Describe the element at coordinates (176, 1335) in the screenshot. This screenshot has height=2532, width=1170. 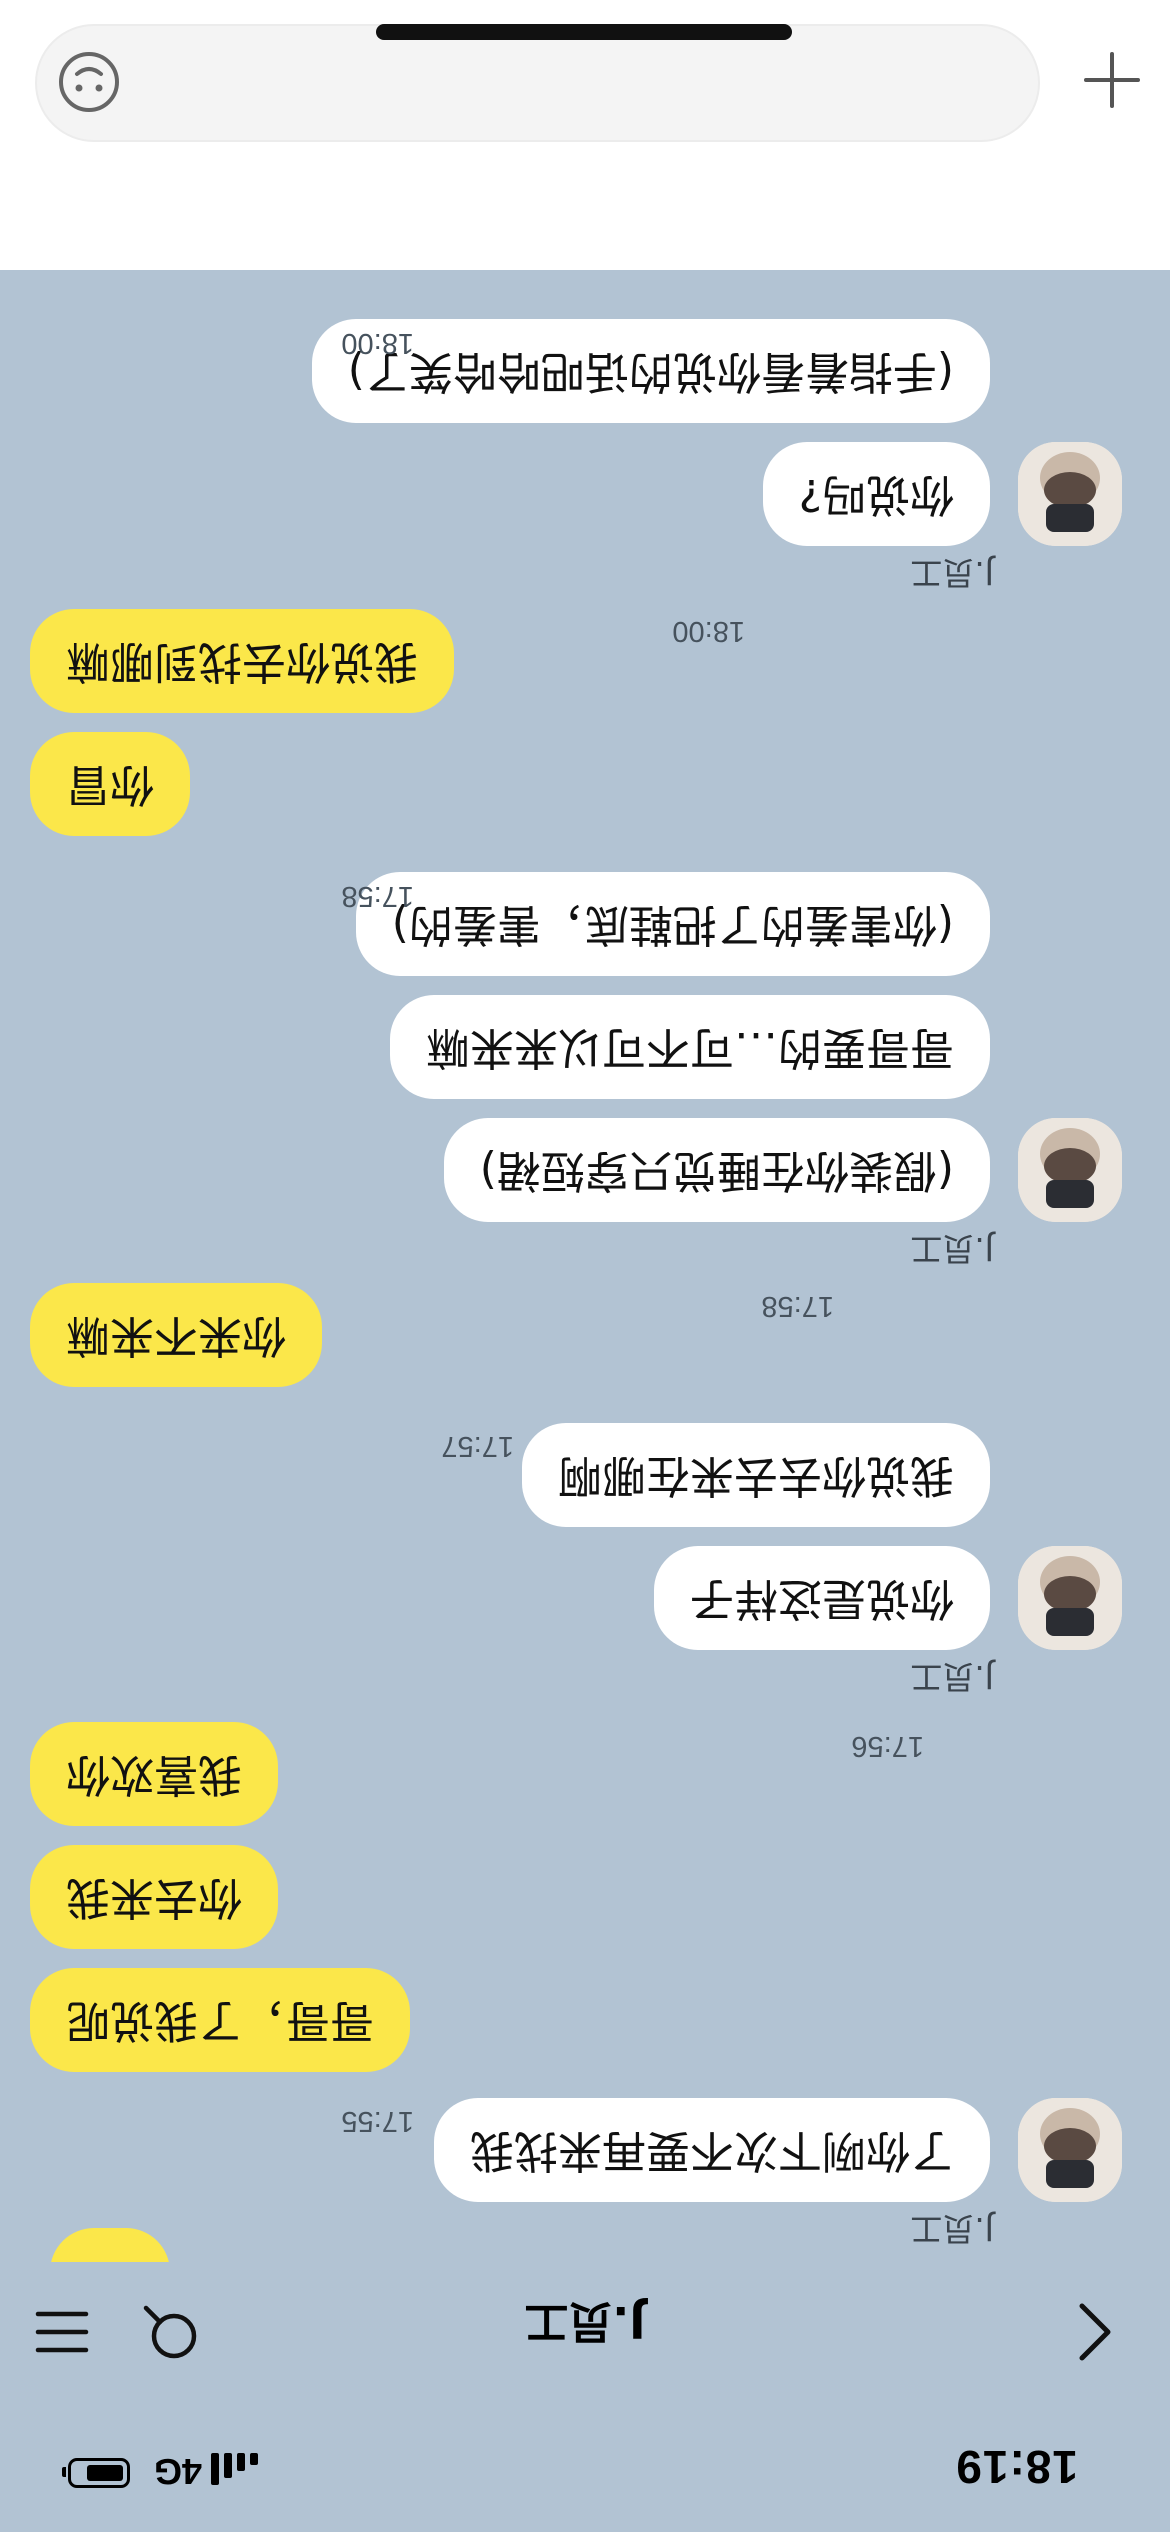
I see `message-bubble: 你来不来嘛` at that location.